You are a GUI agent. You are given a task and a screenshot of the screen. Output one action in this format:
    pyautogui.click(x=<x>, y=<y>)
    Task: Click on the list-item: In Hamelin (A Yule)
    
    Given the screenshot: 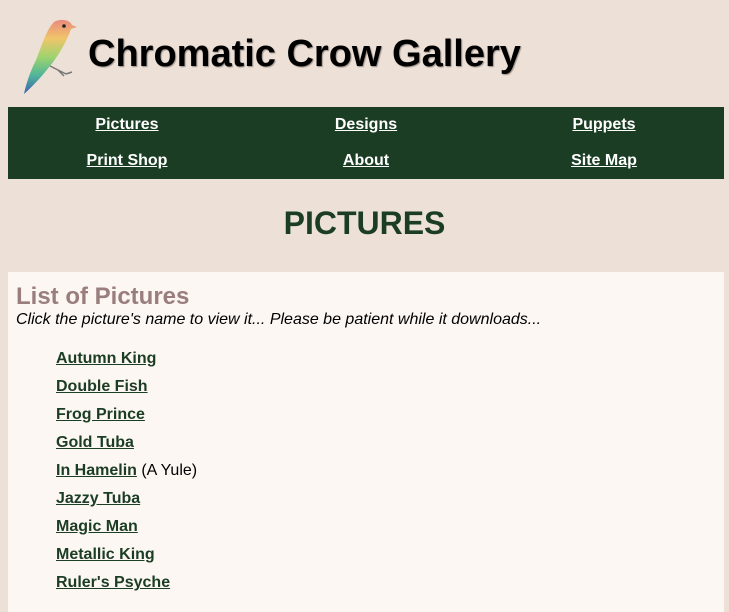 What is the action you would take?
    pyautogui.click(x=126, y=471)
    